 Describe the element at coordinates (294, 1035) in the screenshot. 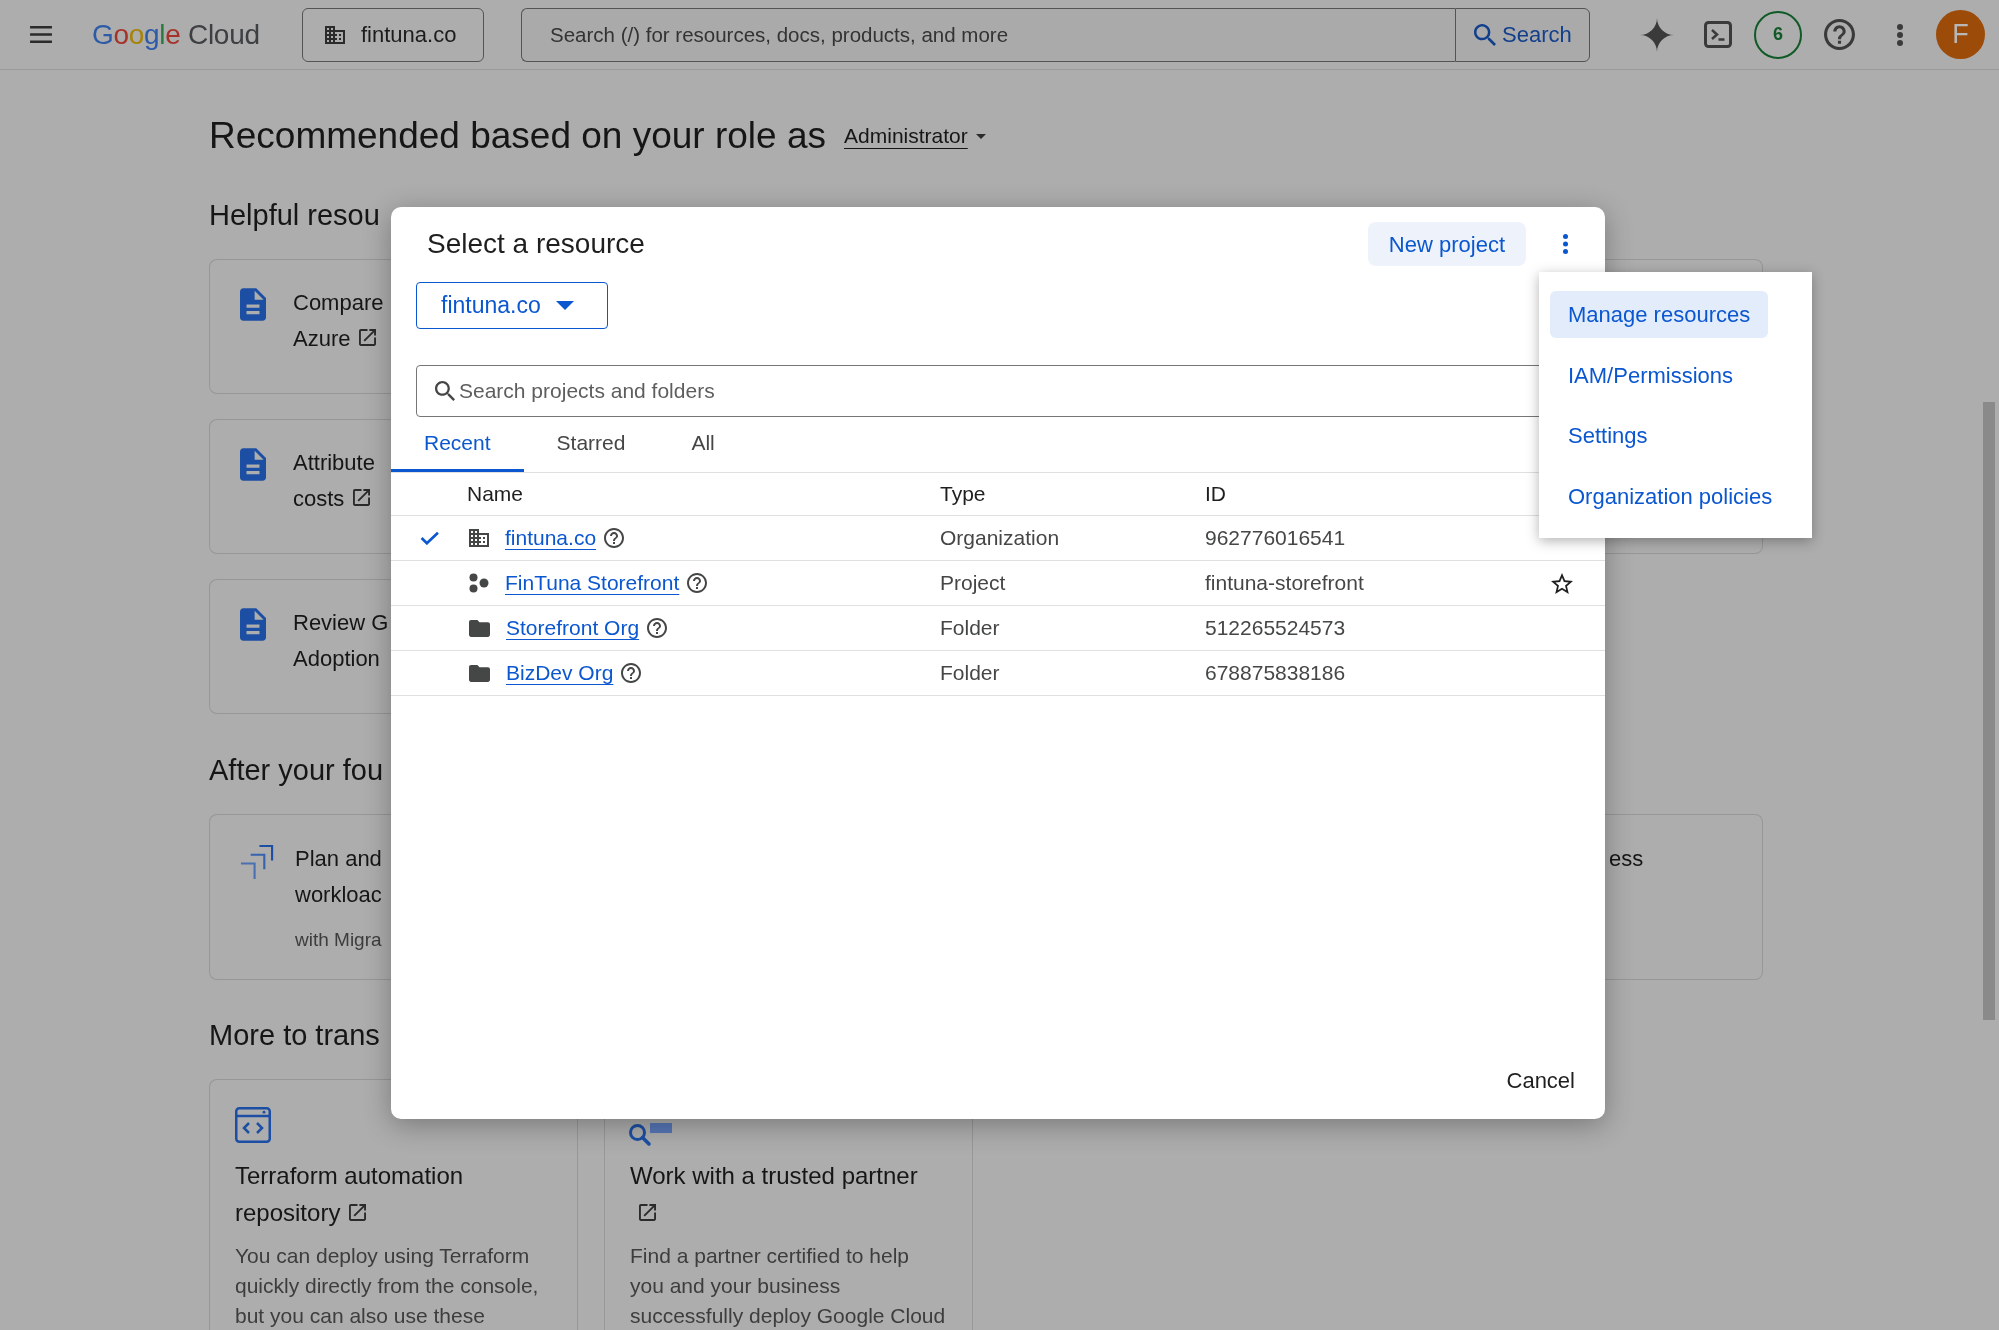

I see `section-heading: More to trans` at that location.